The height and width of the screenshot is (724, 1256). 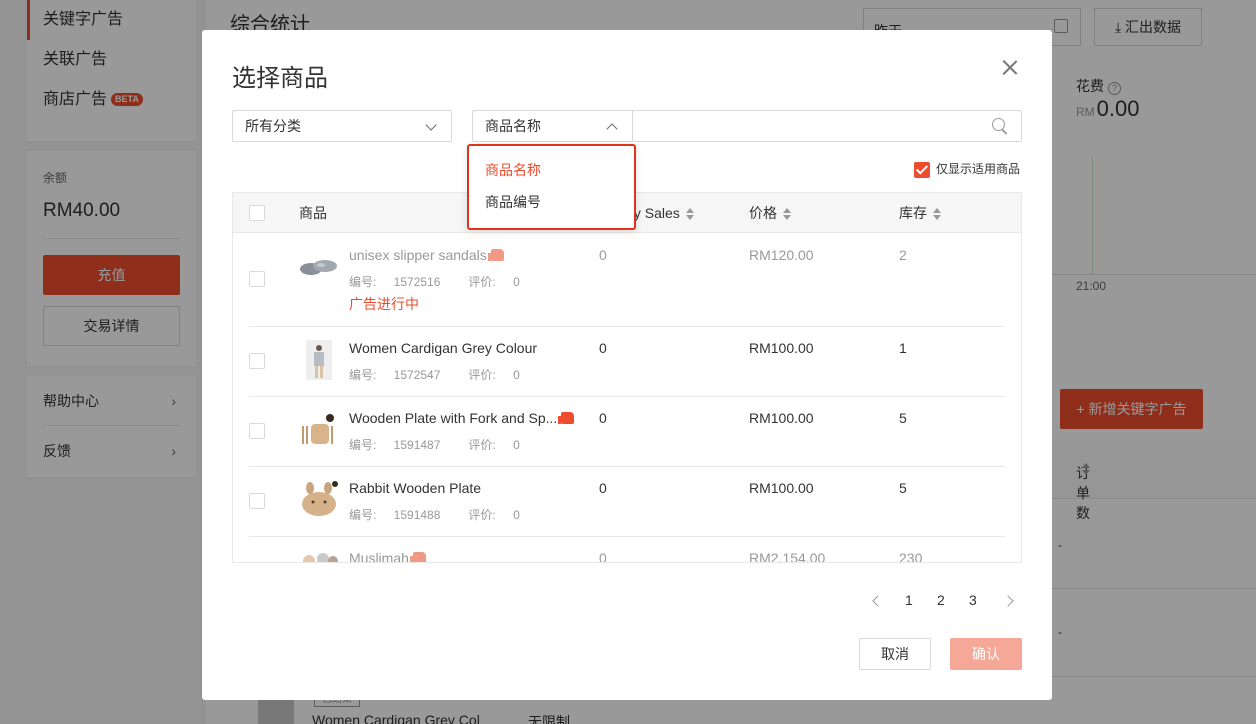 What do you see at coordinates (973, 600) in the screenshot?
I see `page-3: 3` at bounding box center [973, 600].